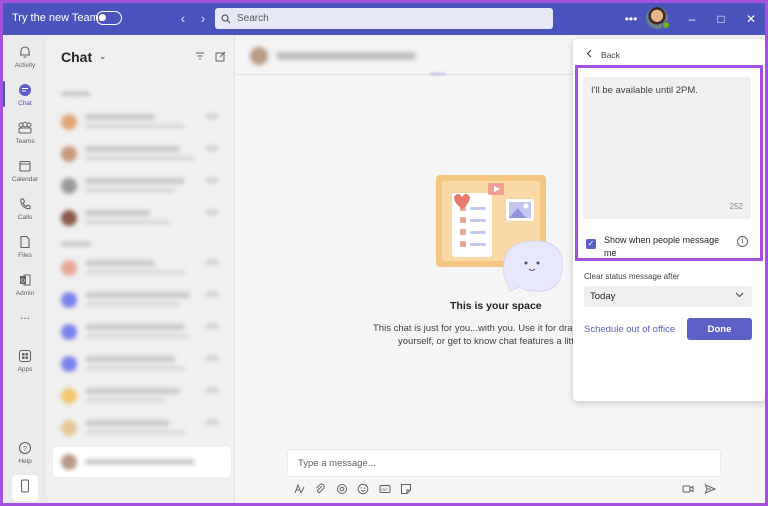 This screenshot has height=506, width=768. I want to click on bell-icon, so click(25, 52).